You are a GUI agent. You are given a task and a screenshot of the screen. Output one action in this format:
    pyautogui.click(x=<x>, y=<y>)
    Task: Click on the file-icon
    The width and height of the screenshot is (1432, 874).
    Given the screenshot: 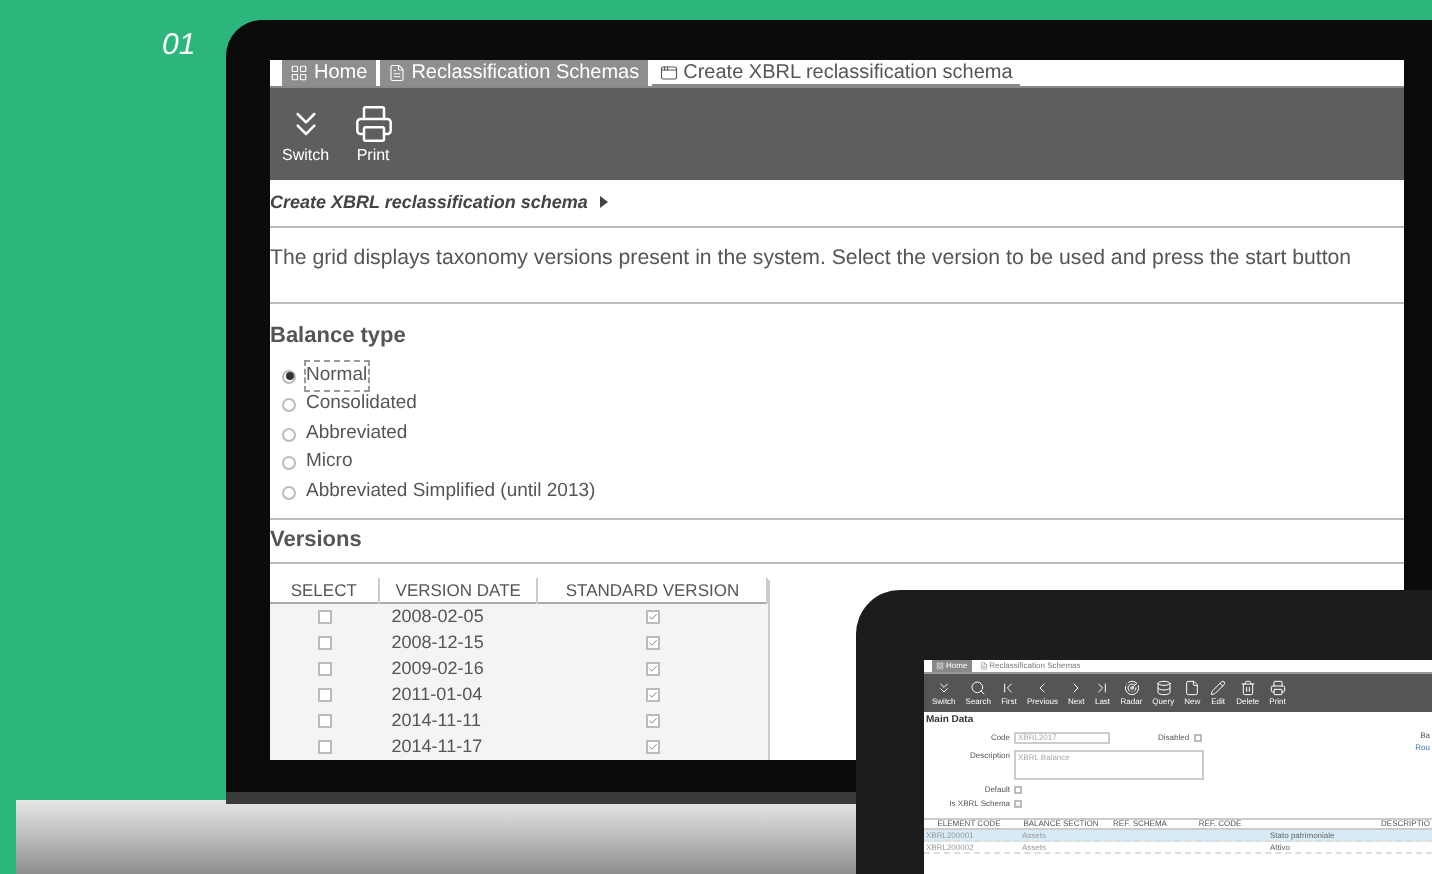 What is the action you would take?
    pyautogui.click(x=1192, y=688)
    